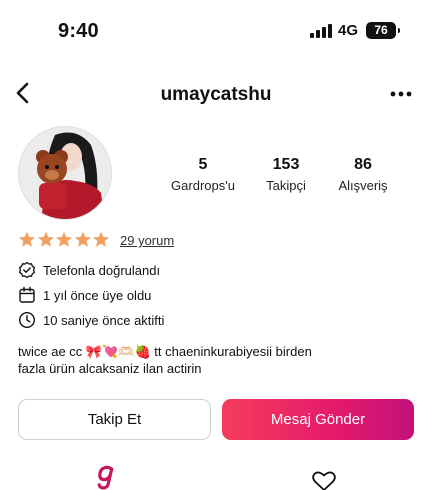 This screenshot has height=490, width=432. Describe the element at coordinates (168, 321) in the screenshot. I see `last-active-row: 10 saniye önce aktifti` at that location.